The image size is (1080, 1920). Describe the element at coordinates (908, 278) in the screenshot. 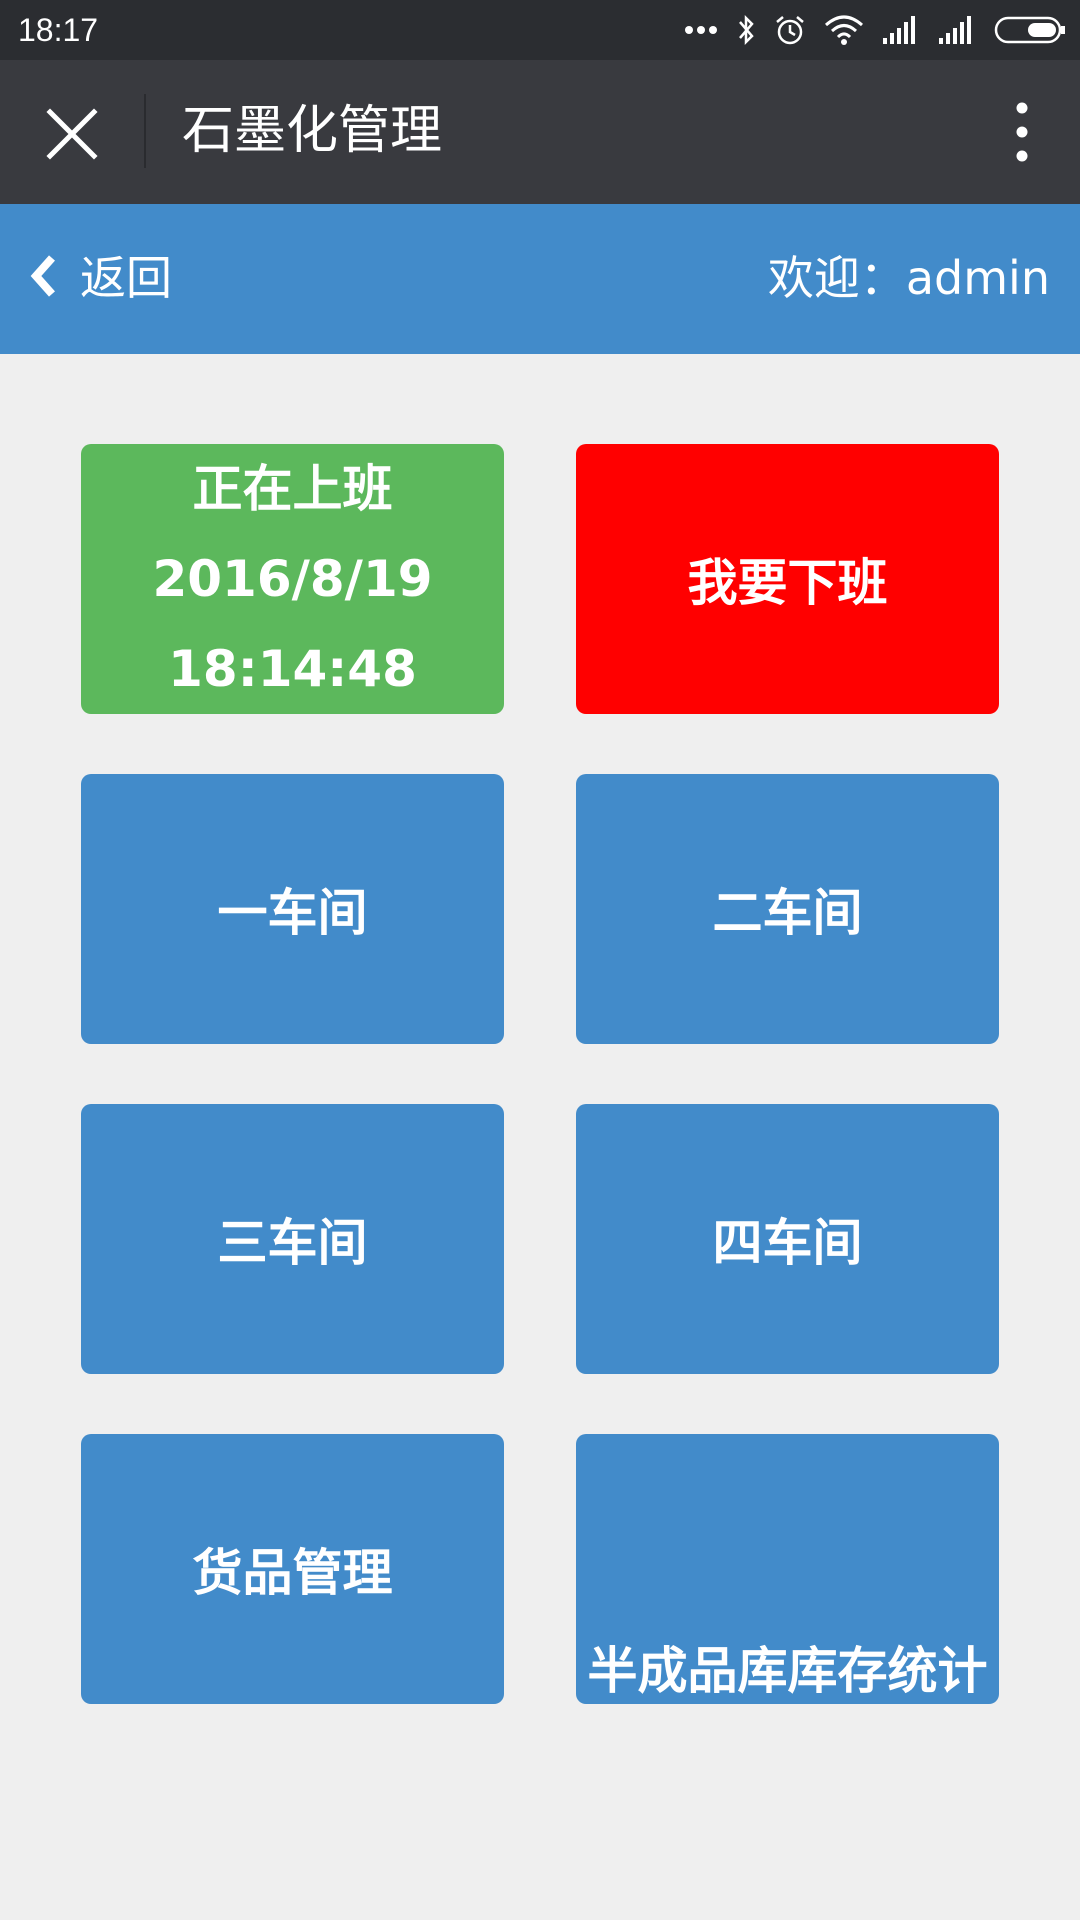

I see `welcome-text: 欢迎：admin` at that location.